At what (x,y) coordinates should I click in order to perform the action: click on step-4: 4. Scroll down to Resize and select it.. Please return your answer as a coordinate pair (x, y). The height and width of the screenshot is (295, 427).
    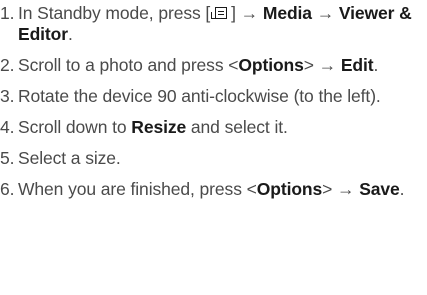
    Looking at the image, I should click on (213, 127).